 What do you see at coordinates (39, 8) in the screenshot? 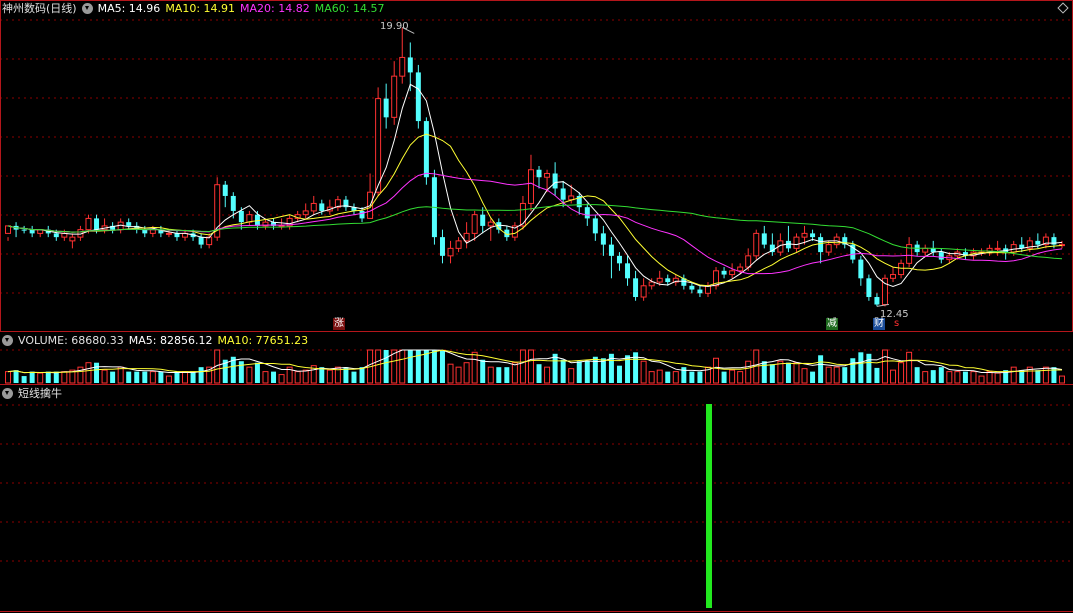
I see `stock-title: 神州数码(日线)` at bounding box center [39, 8].